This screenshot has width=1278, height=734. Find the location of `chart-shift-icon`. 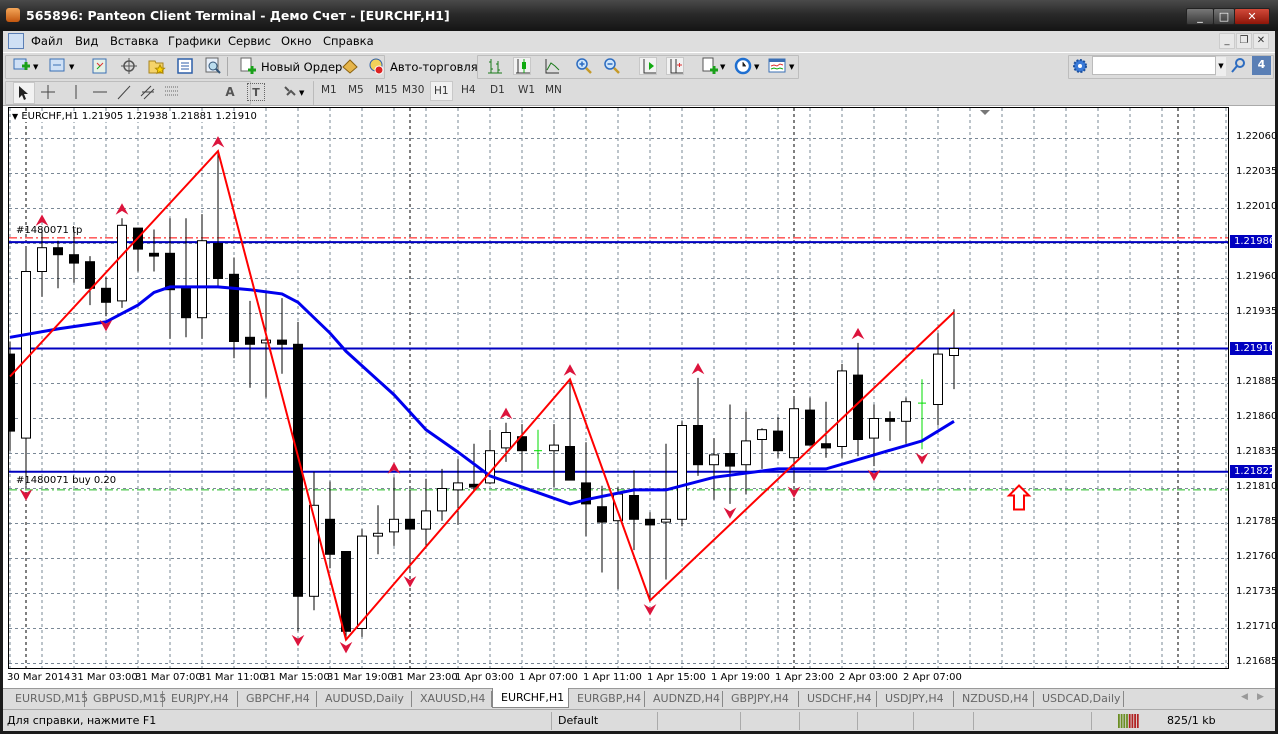

chart-shift-icon is located at coordinates (675, 66).